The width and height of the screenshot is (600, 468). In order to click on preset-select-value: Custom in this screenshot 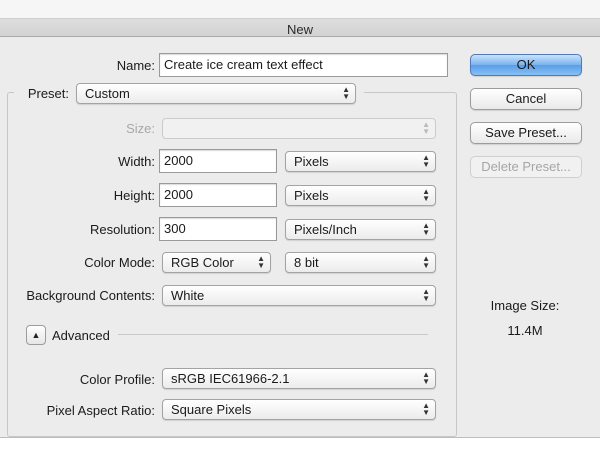, I will do `click(107, 93)`.